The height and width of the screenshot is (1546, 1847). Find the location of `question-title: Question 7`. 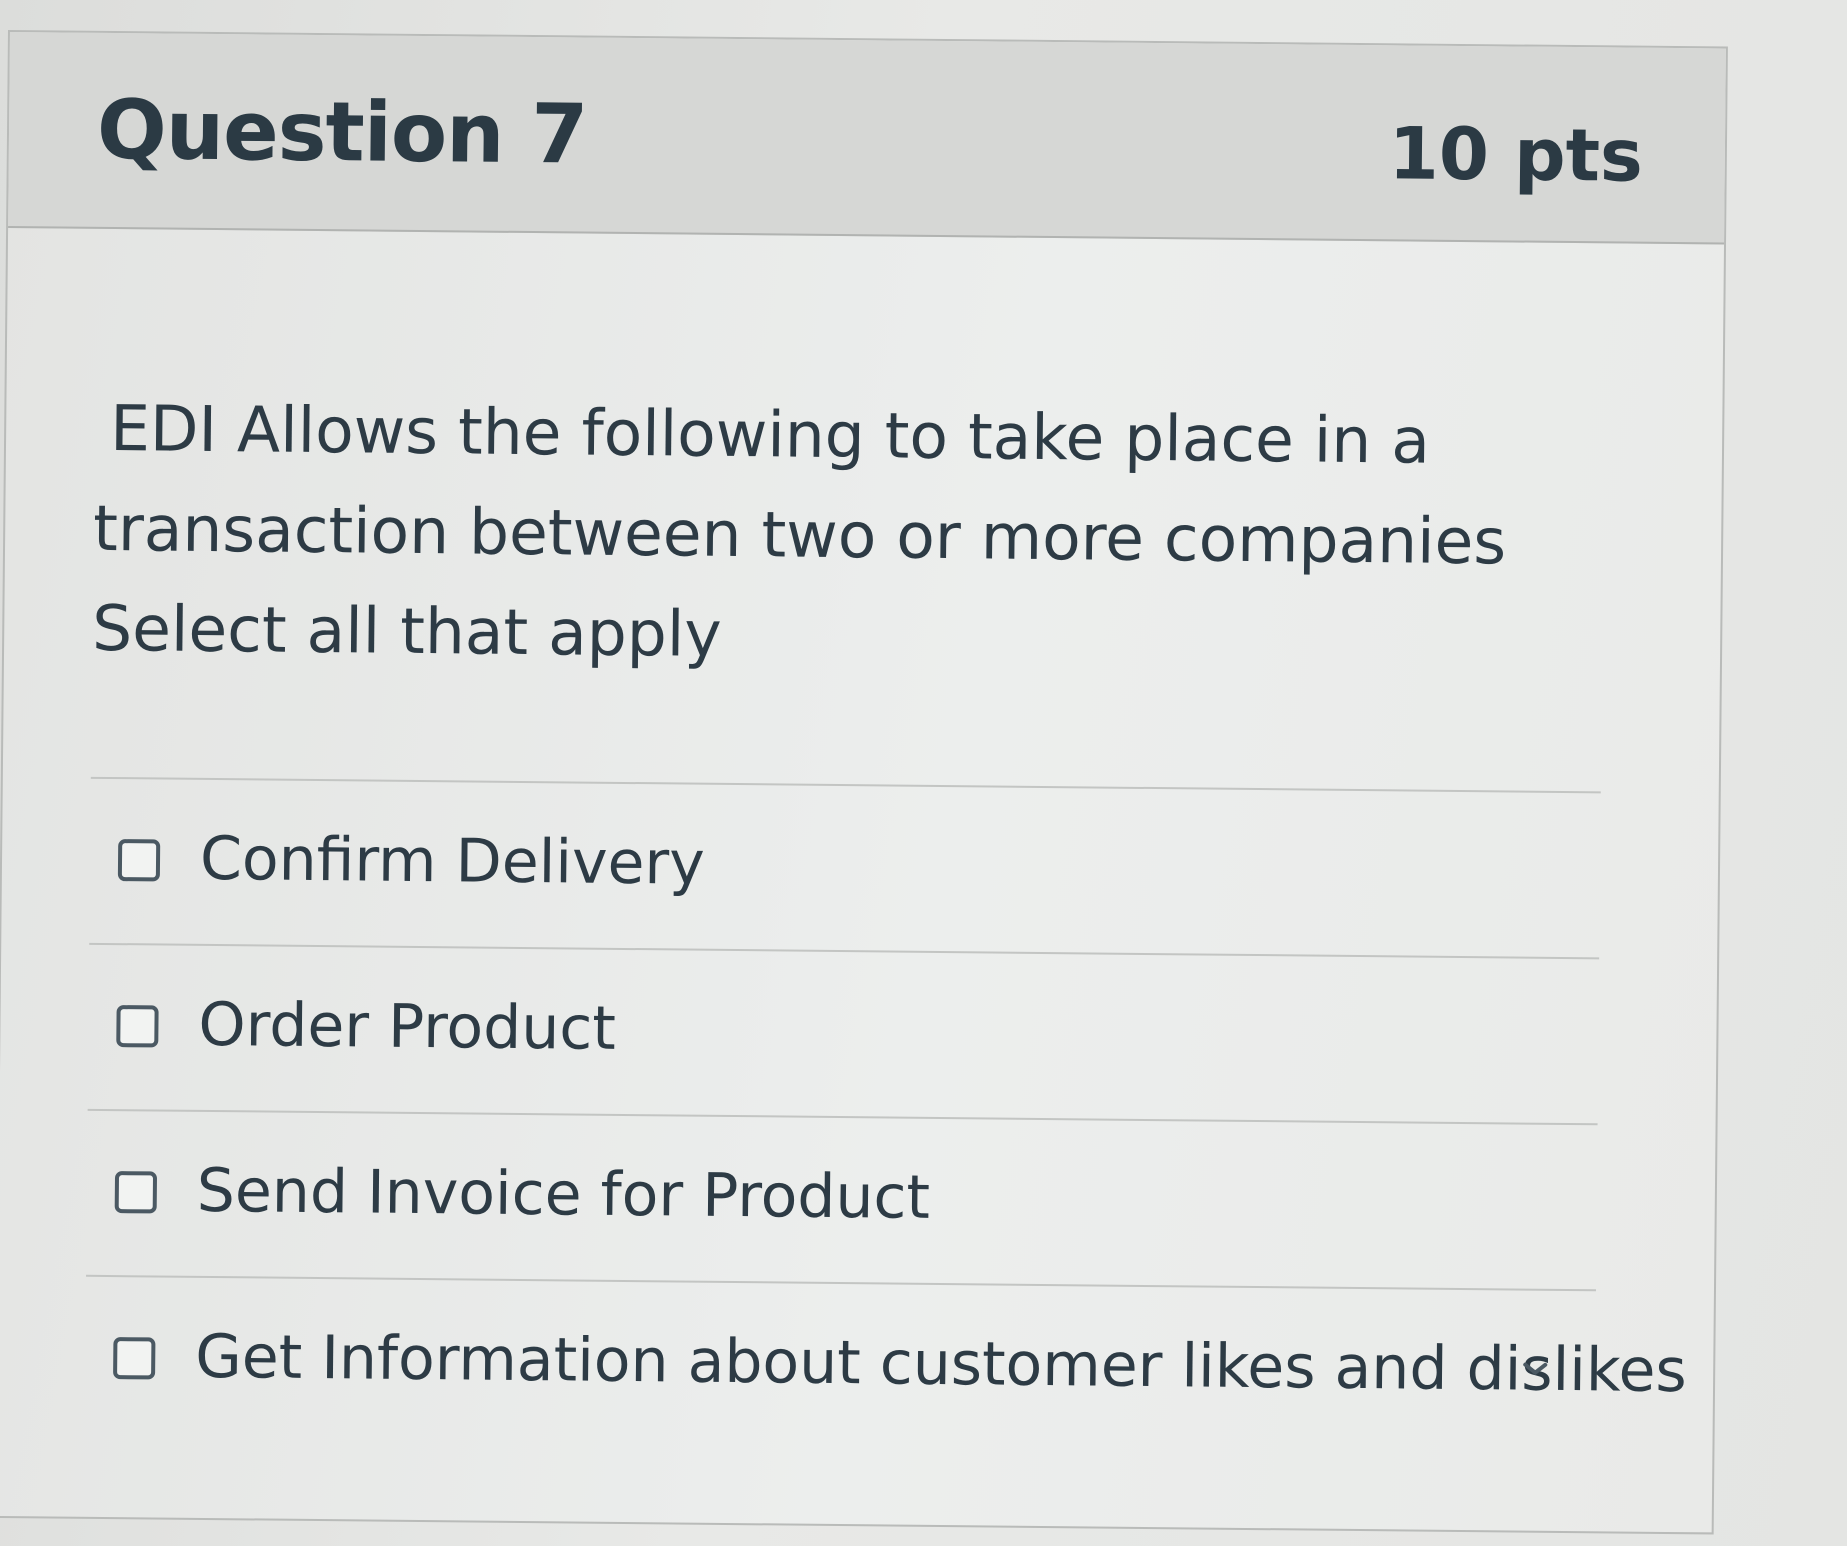

question-title: Question 7 is located at coordinates (342, 132).